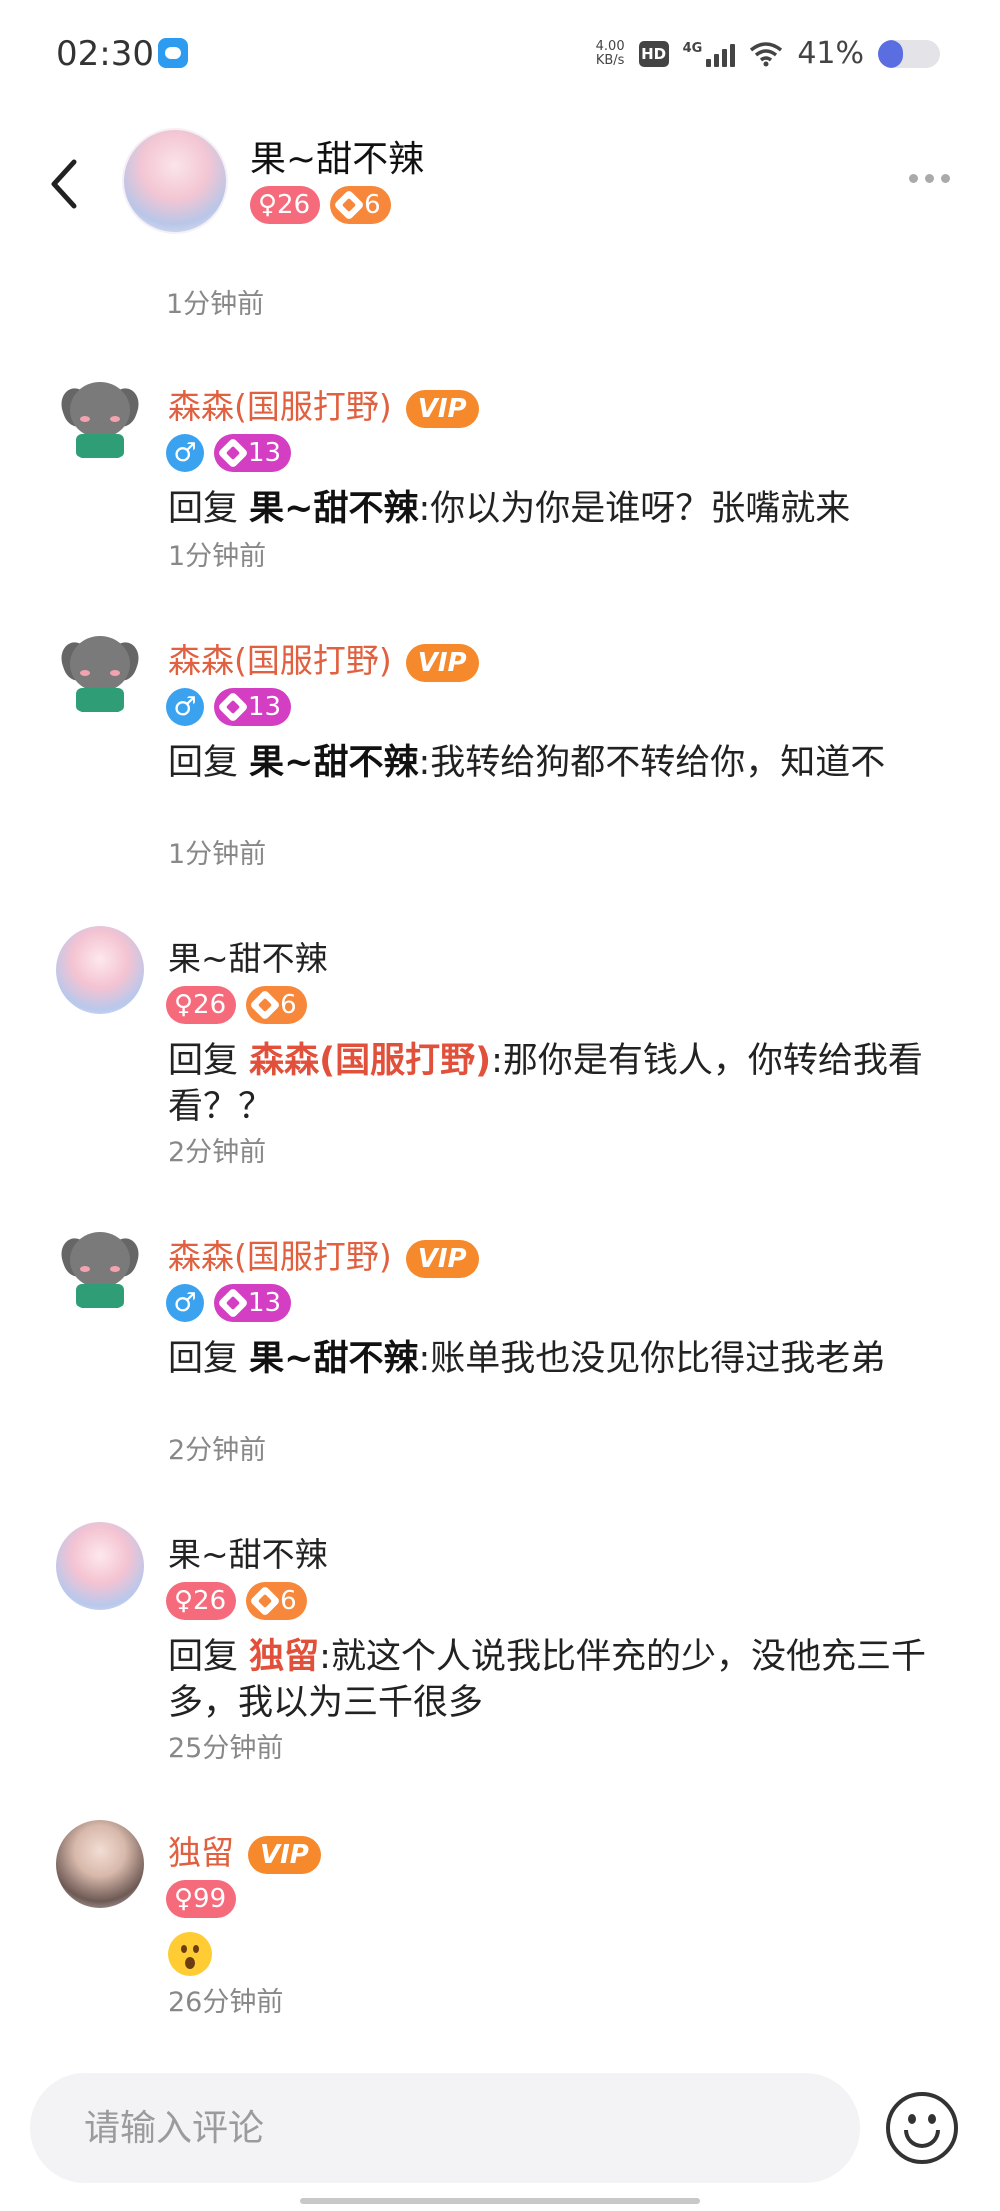  I want to click on status-bar: 02:30 4.00 KB/s HD 4G 41%, so click(500, 55).